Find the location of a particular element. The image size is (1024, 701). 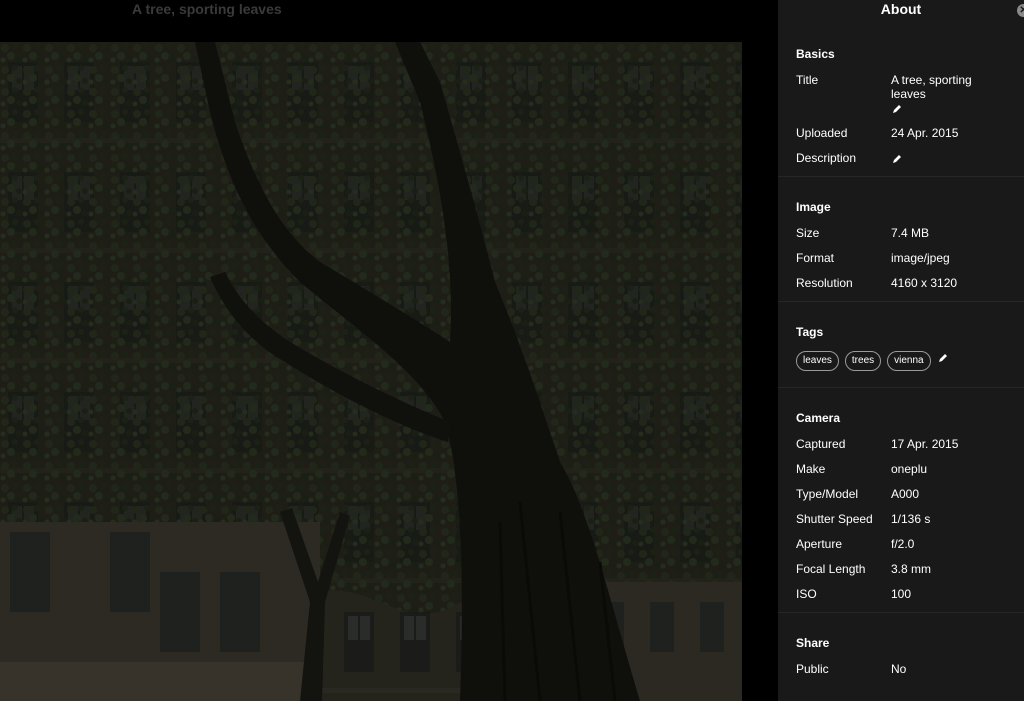

aperture-value: f/2.0 is located at coordinates (903, 544).